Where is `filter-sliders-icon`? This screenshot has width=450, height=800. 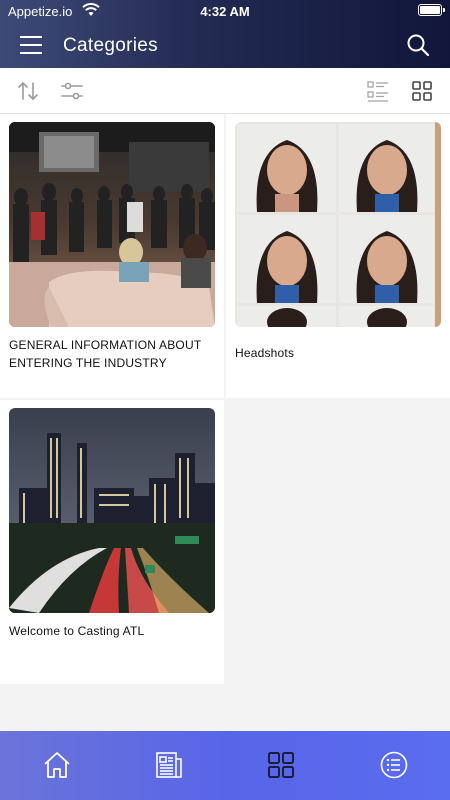 filter-sliders-icon is located at coordinates (72, 91).